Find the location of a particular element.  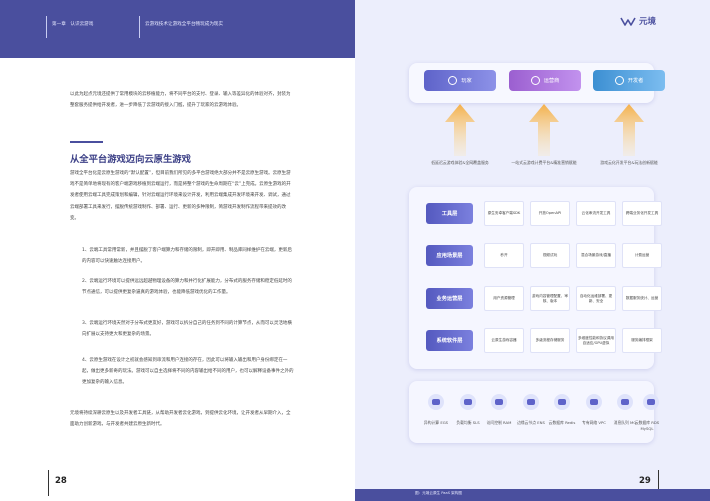

layer-label-system: 系统软件层 is located at coordinates (449, 340).